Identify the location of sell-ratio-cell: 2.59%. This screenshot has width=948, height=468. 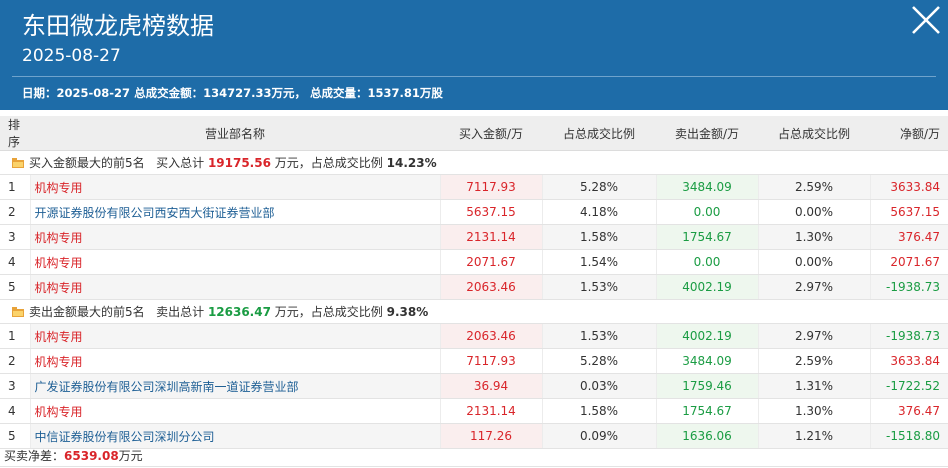
(813, 361).